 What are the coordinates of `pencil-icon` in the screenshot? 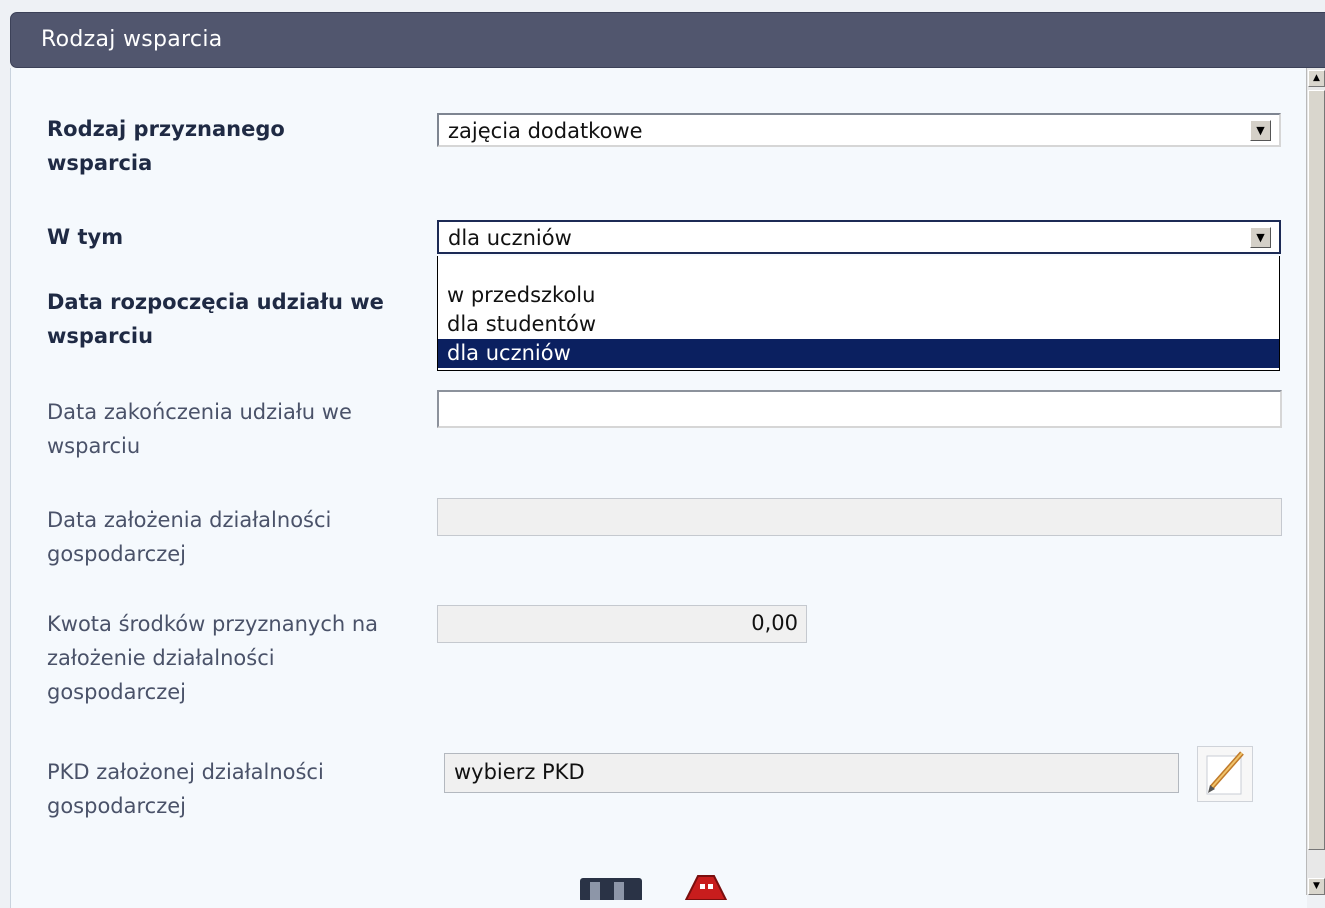 It's located at (1225, 773).